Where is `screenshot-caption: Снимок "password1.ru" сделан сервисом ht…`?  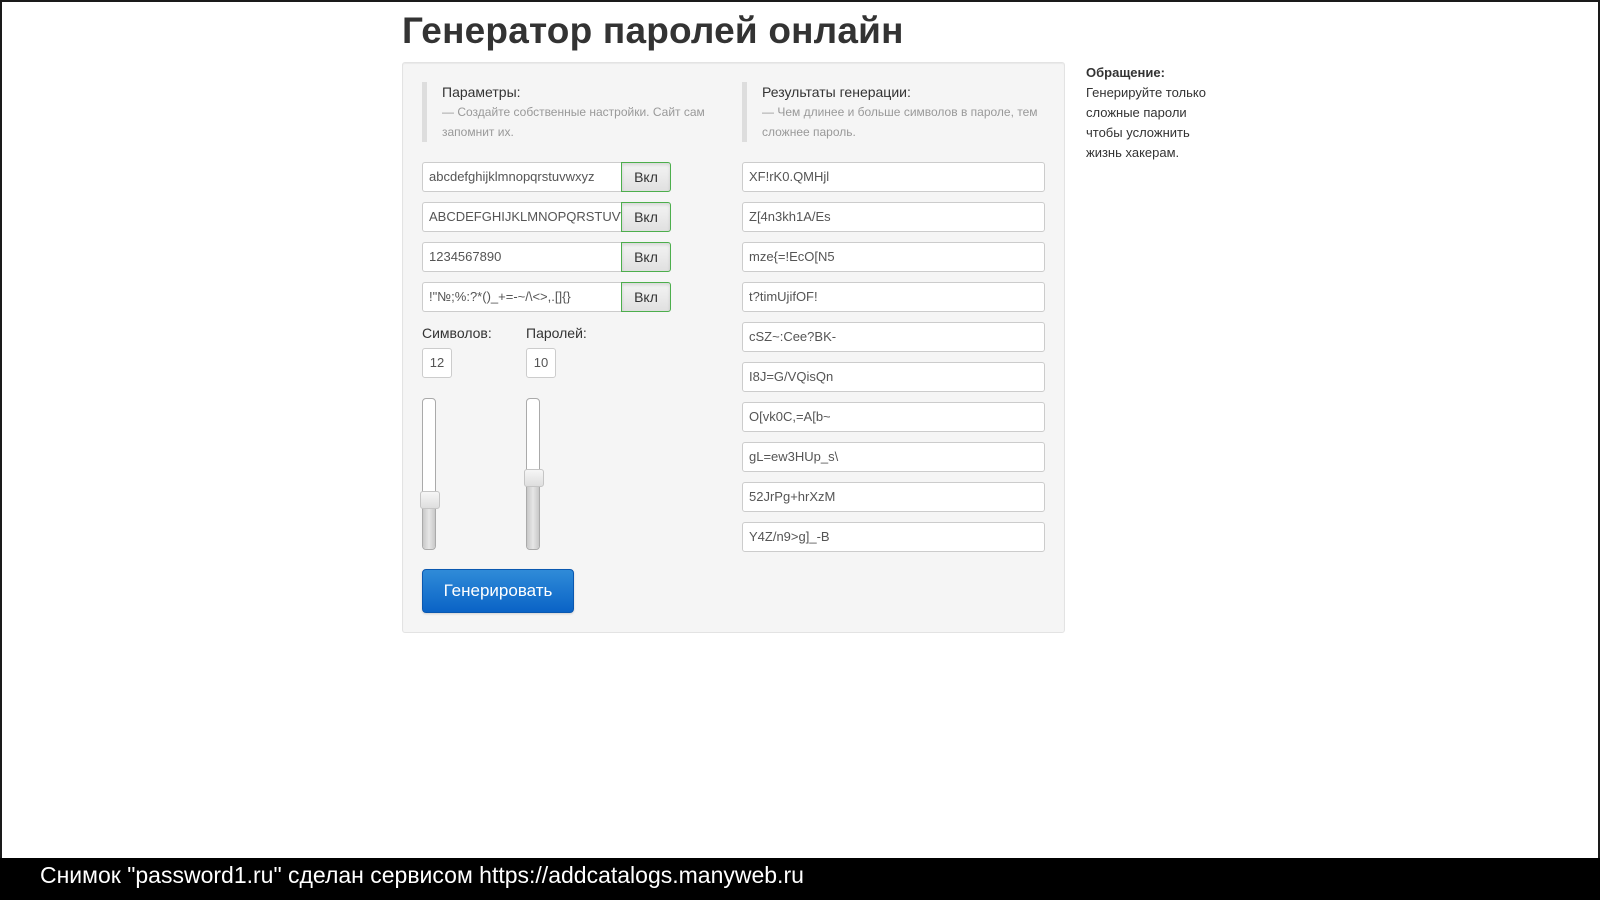
screenshot-caption: Снимок "password1.ru" сделан сервисом ht… is located at coordinates (800, 879).